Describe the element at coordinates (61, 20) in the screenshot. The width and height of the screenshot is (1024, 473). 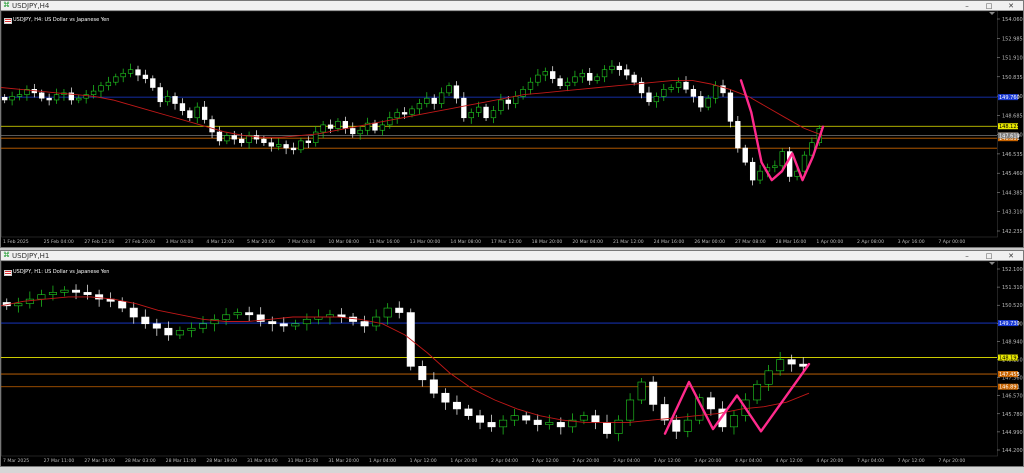
I see `symbol-label: USDJPY, H4: US Dollar vs Japanese Yen` at that location.